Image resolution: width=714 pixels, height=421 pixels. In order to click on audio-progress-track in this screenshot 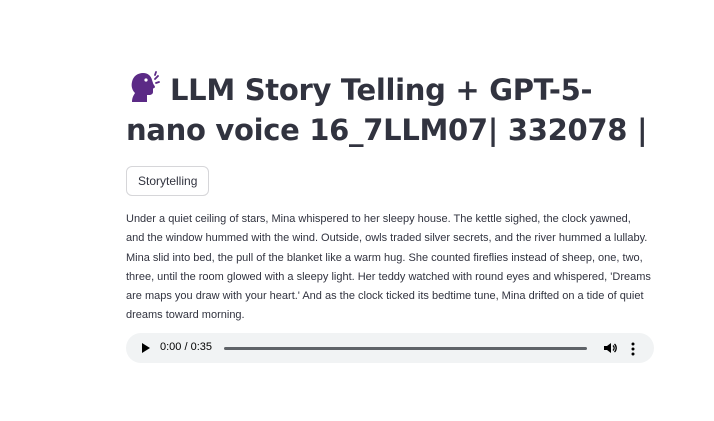, I will do `click(405, 348)`.